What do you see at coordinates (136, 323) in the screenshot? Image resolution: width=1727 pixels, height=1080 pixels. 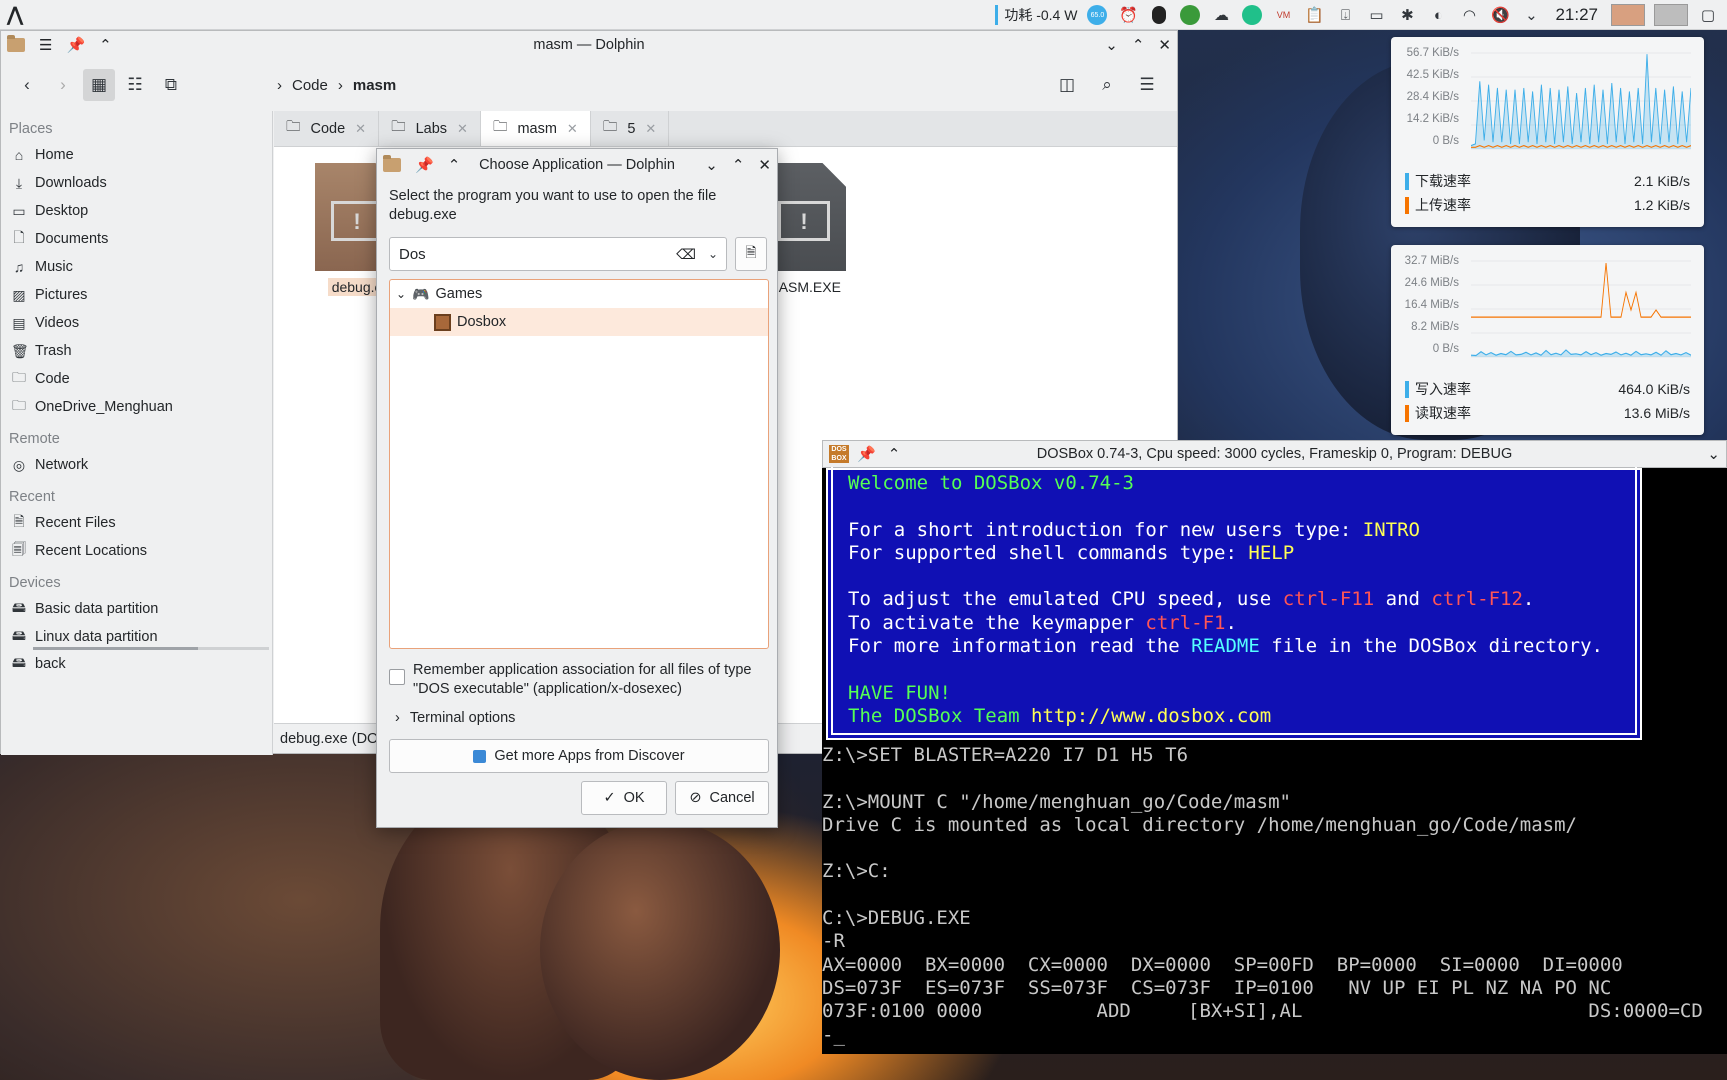 I see `place-item: ▤ Videos` at bounding box center [136, 323].